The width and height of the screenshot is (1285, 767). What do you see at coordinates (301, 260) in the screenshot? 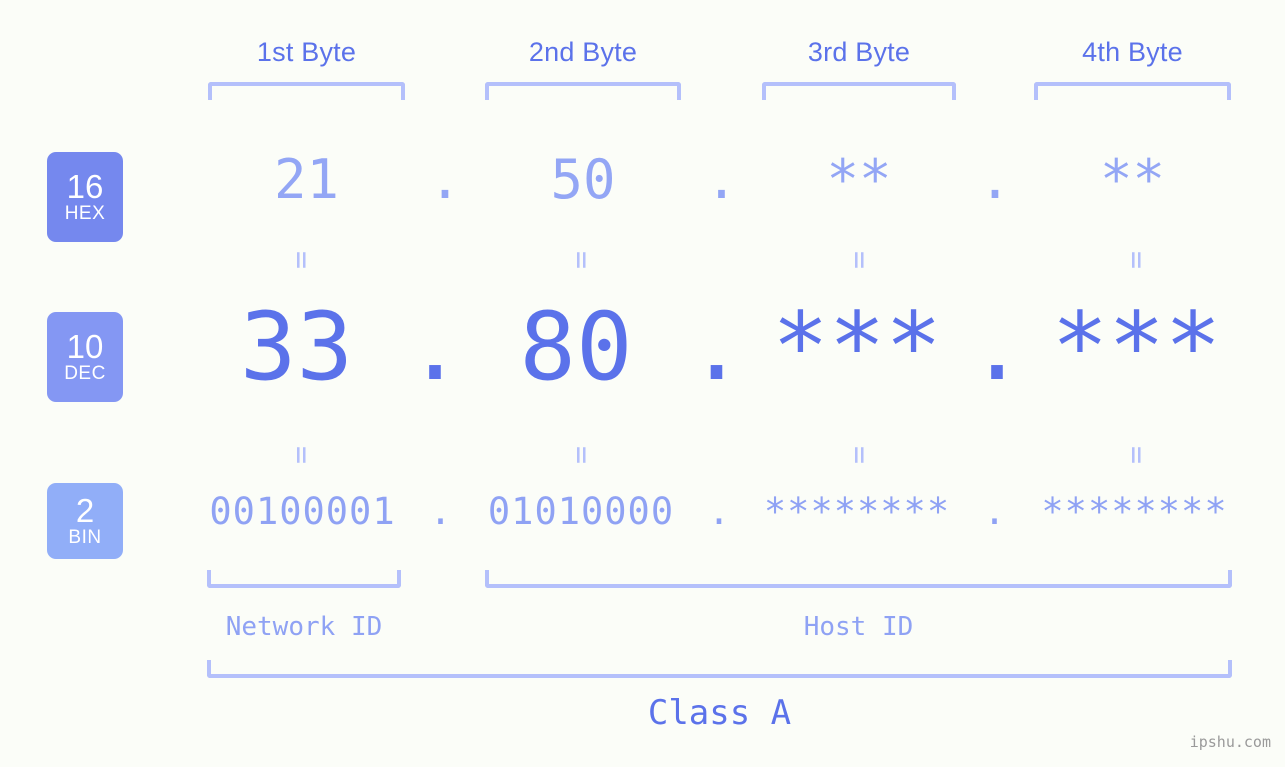
I see `equals-mark-hex-dec-1: =` at bounding box center [301, 260].